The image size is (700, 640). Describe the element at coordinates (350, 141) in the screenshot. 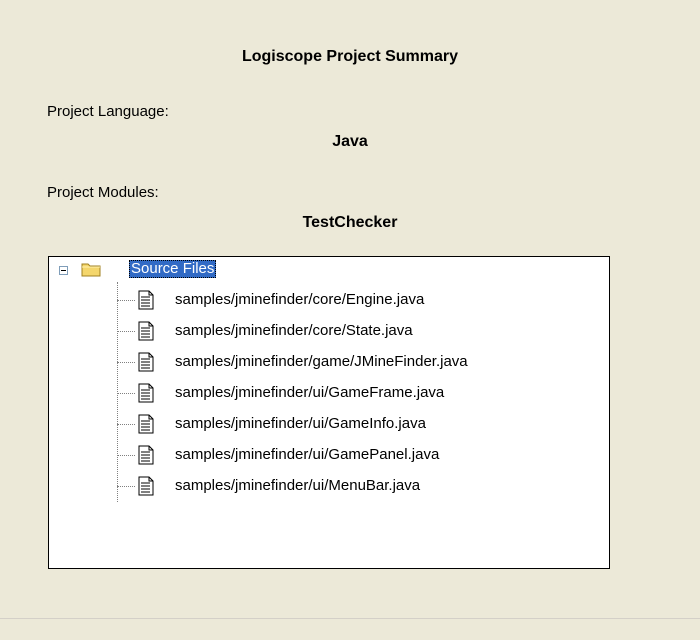

I see `project-language-value: Java` at that location.